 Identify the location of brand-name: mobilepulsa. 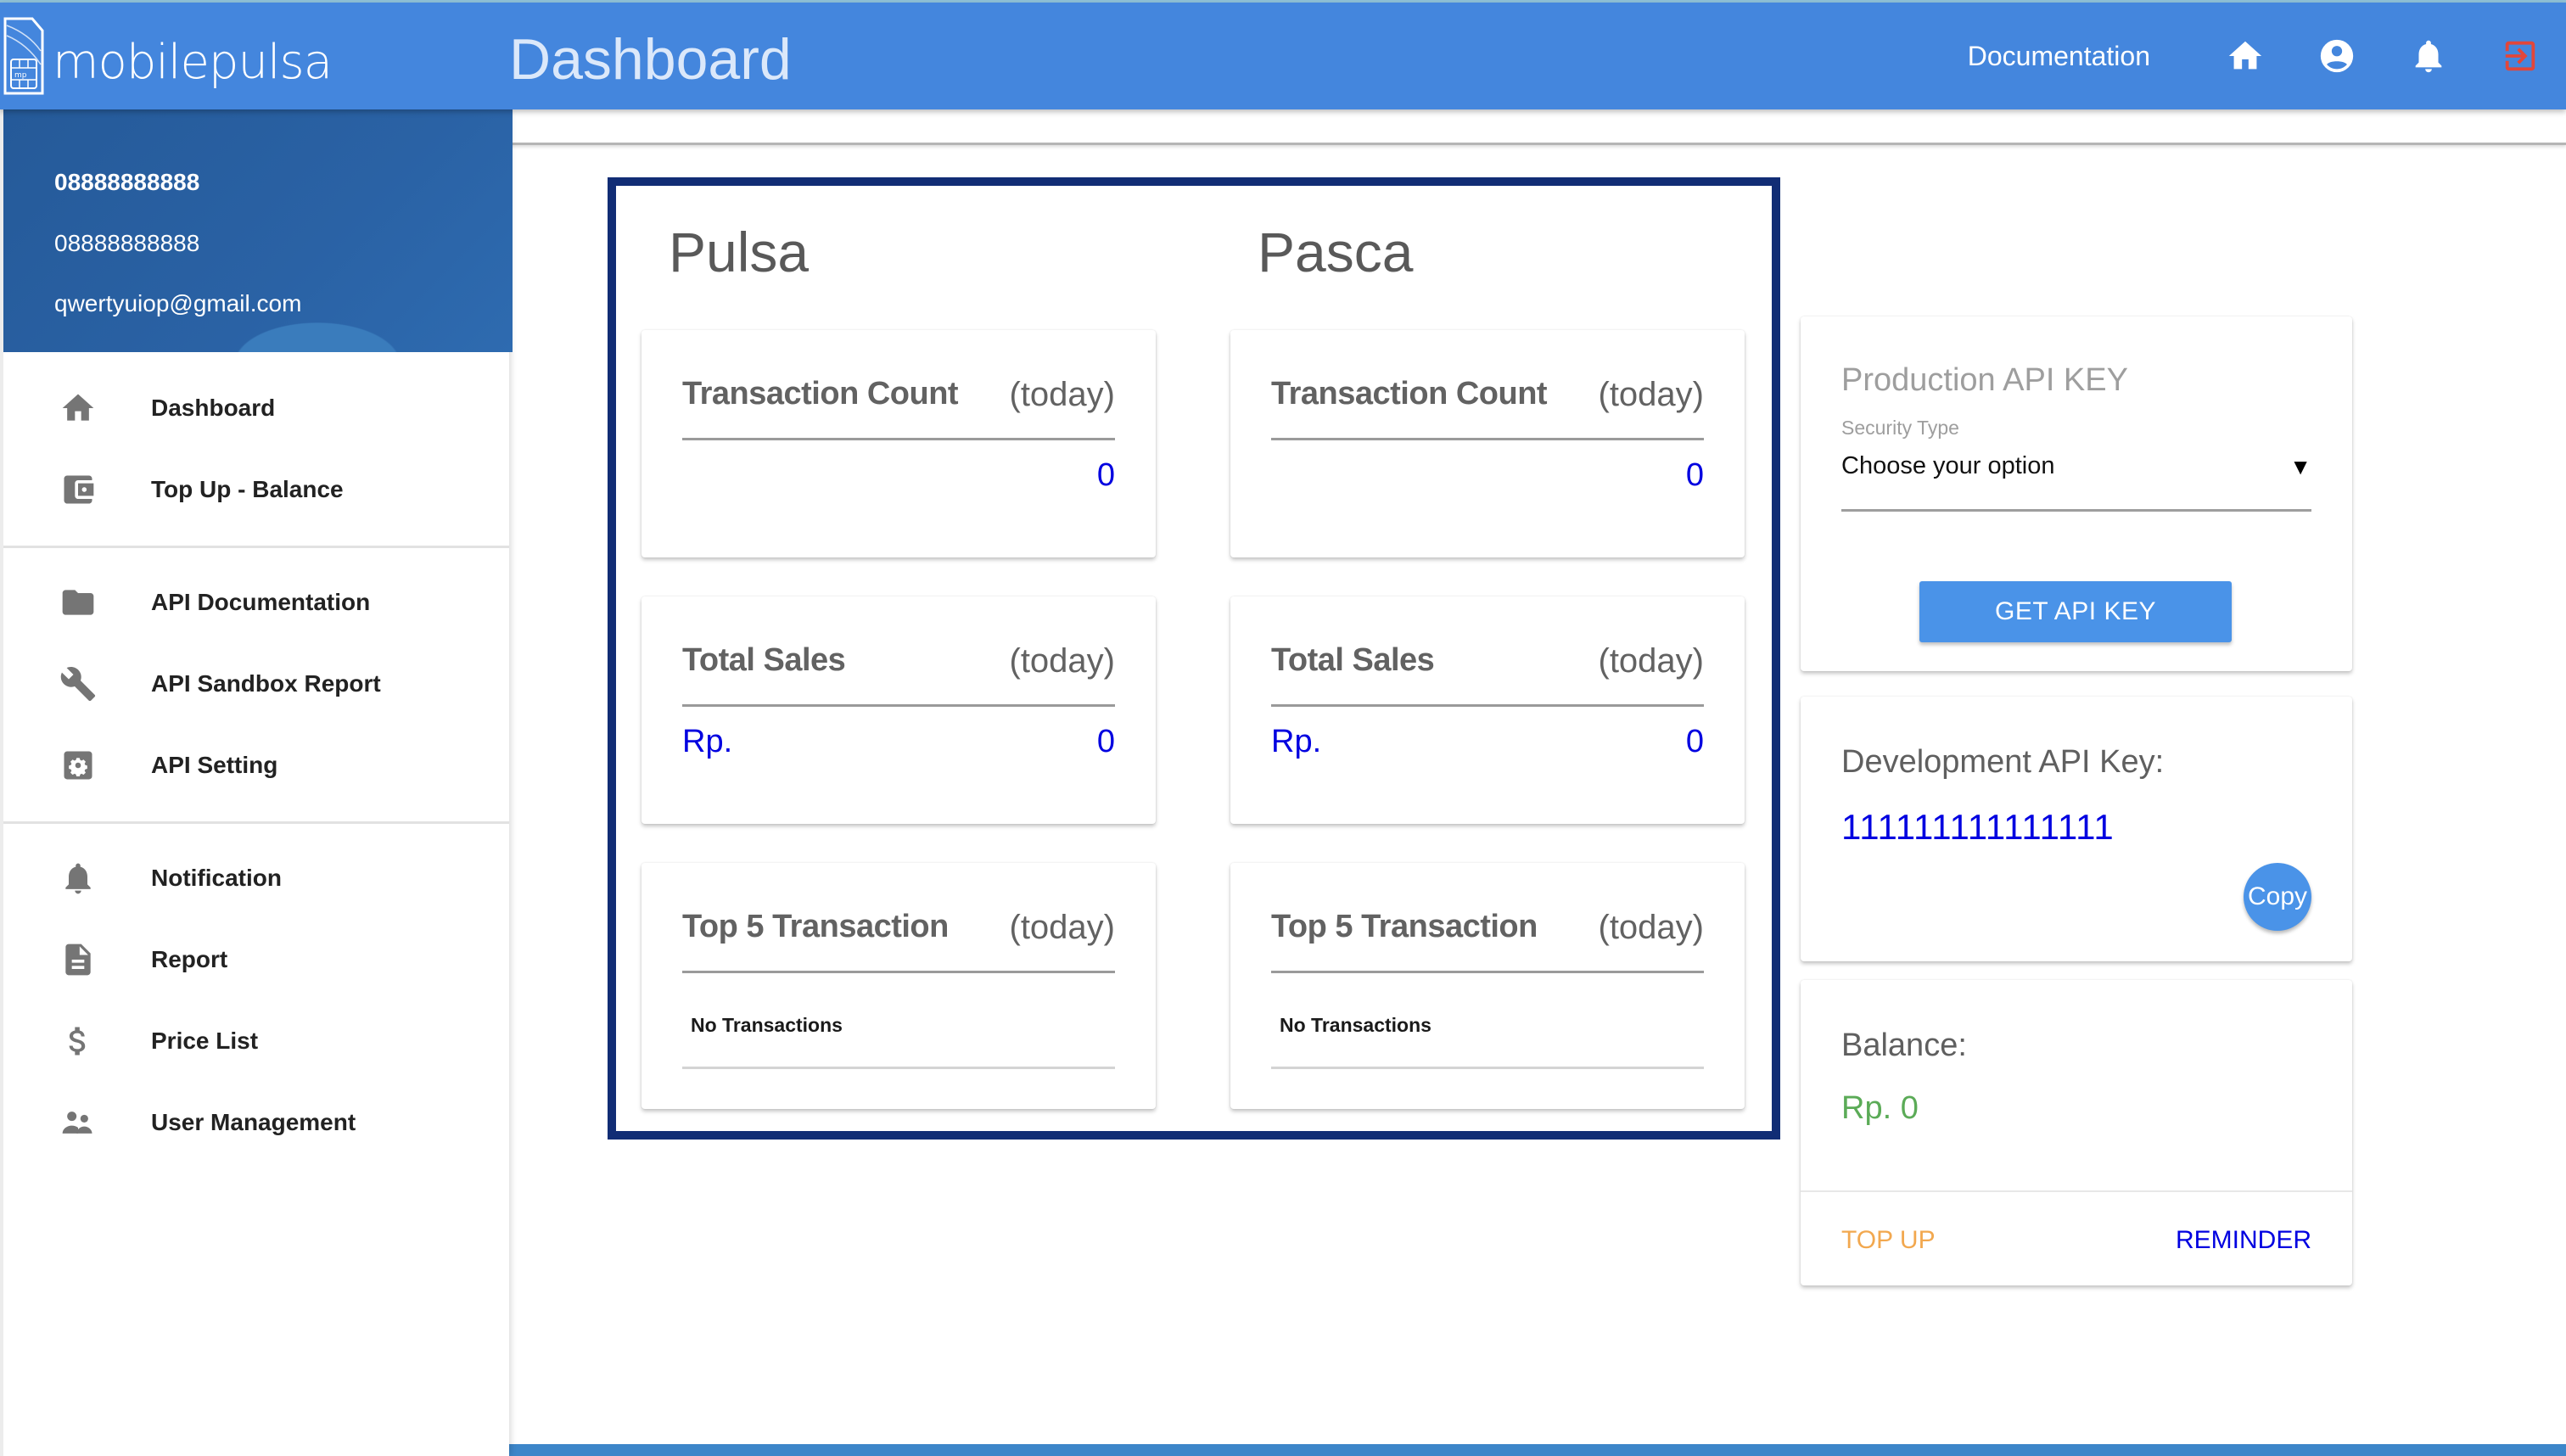
(193, 63).